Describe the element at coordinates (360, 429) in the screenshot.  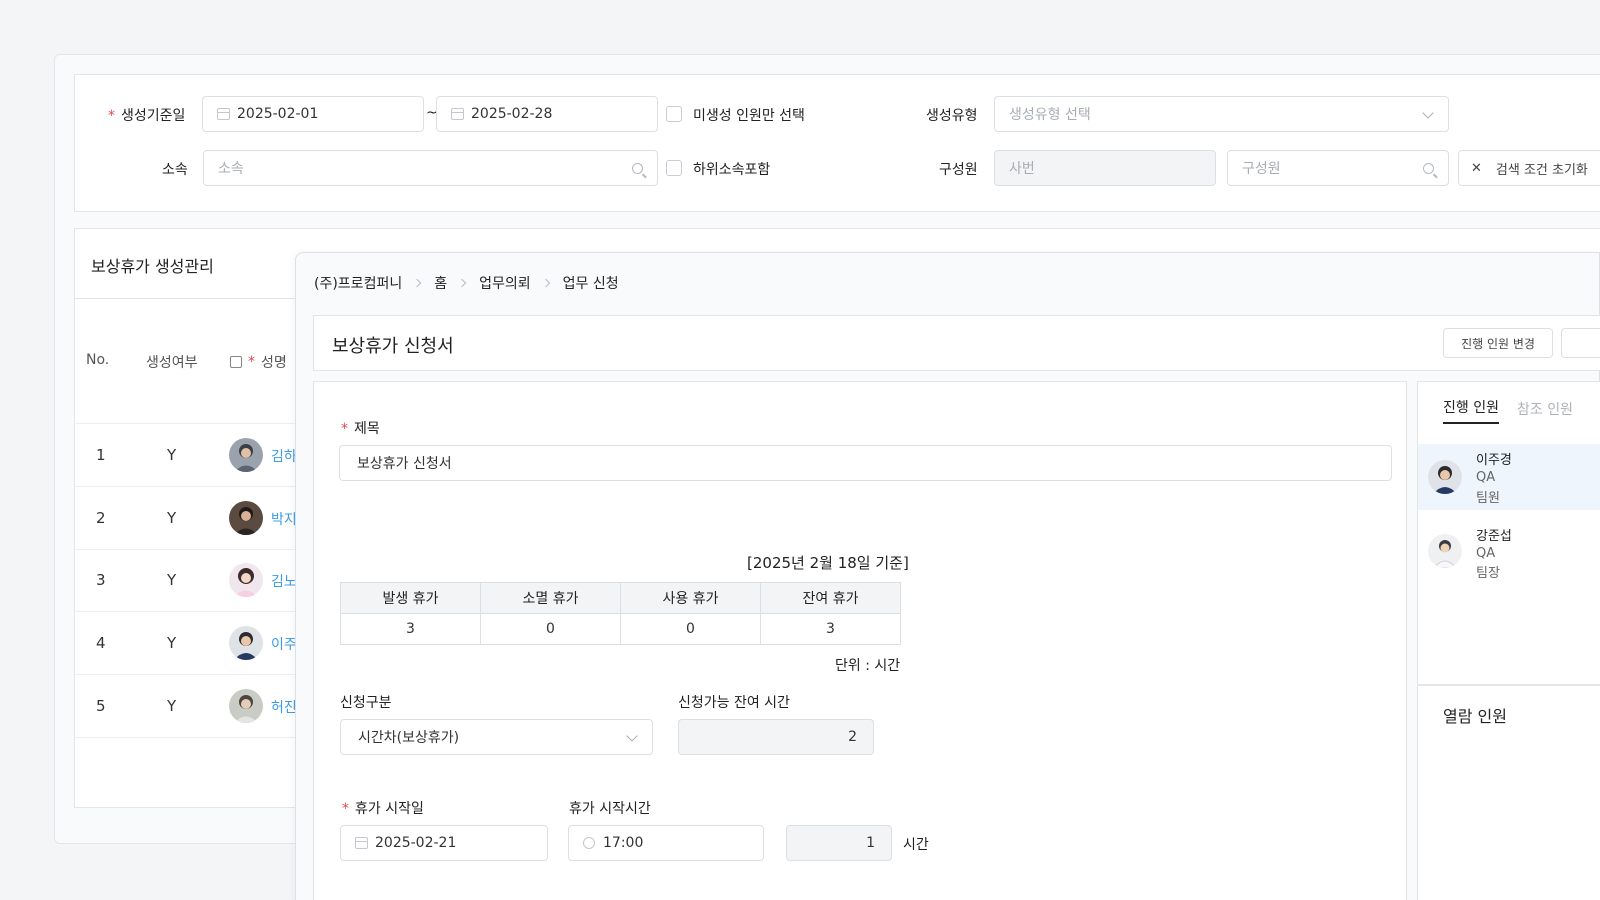
I see `subject-label: * 제목` at that location.